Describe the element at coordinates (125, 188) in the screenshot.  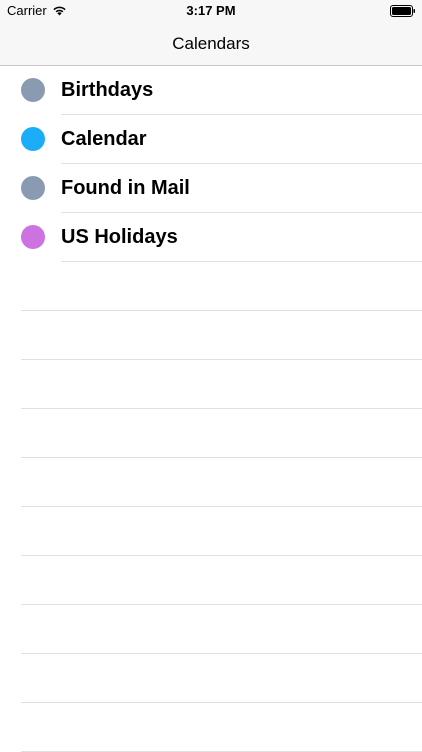
I see `calendar-label: Found in Mail` at that location.